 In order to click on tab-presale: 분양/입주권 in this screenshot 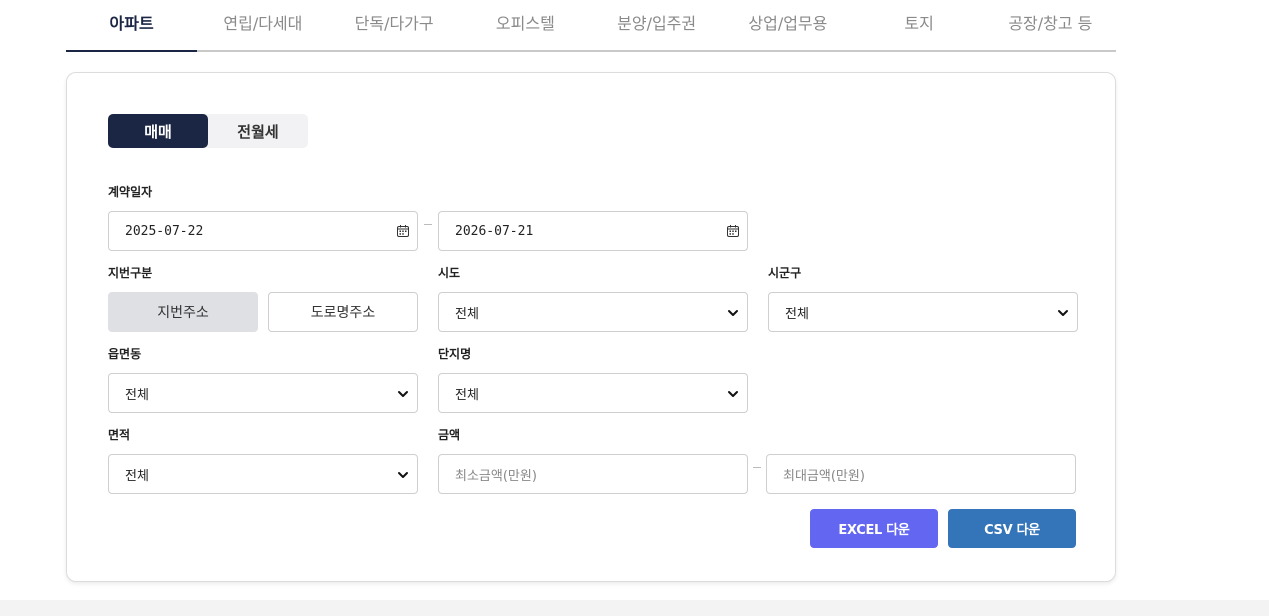, I will do `click(656, 25)`.